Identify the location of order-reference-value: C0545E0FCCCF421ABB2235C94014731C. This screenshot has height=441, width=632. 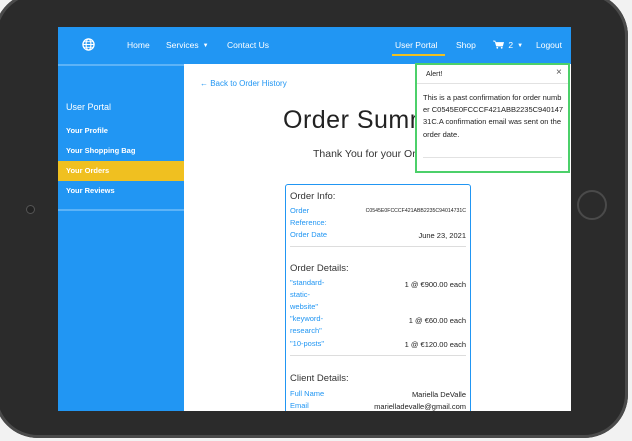
(415, 211).